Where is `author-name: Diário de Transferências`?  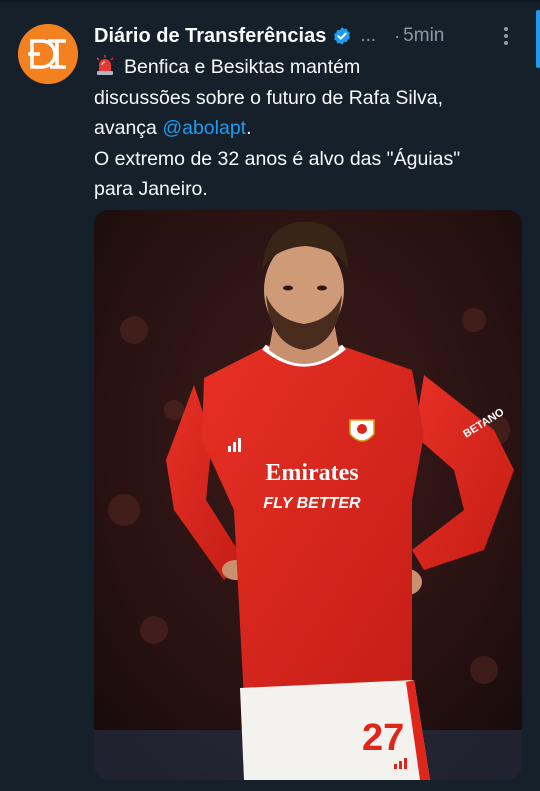
author-name: Diário de Transferências is located at coordinates (210, 36).